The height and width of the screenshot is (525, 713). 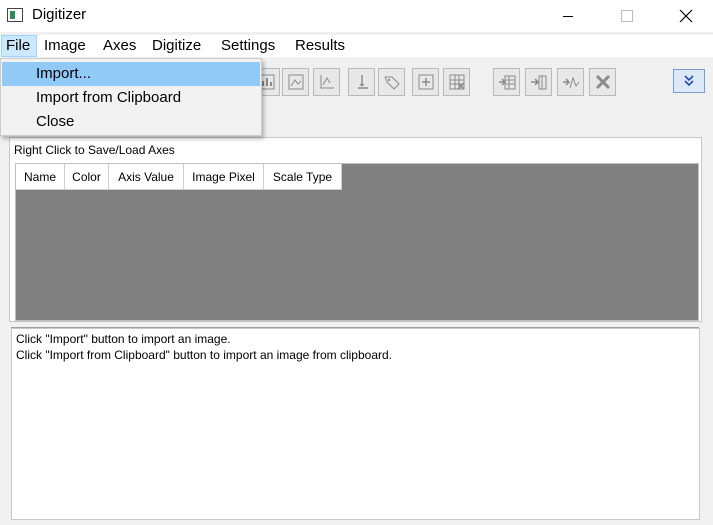 I want to click on menu-settings: Settings, so click(x=248, y=46).